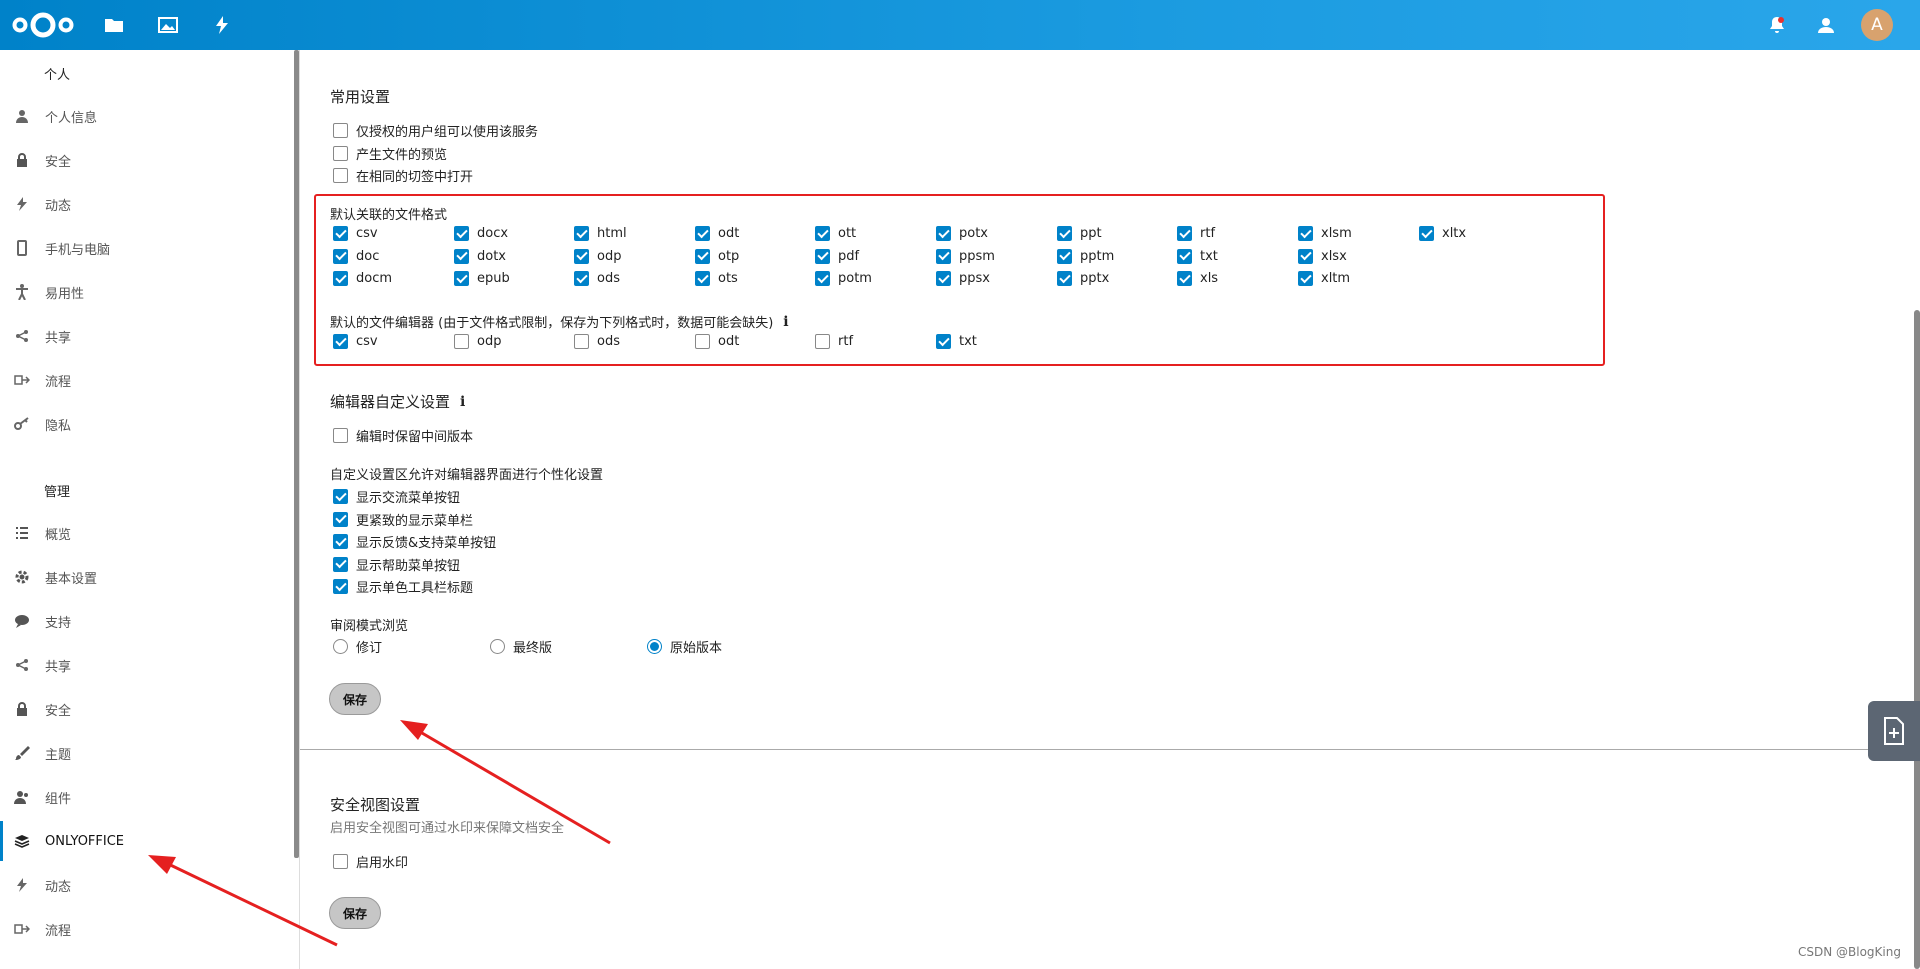 The height and width of the screenshot is (969, 1920). Describe the element at coordinates (962, 233) in the screenshot. I see `format-potx: potx` at that location.